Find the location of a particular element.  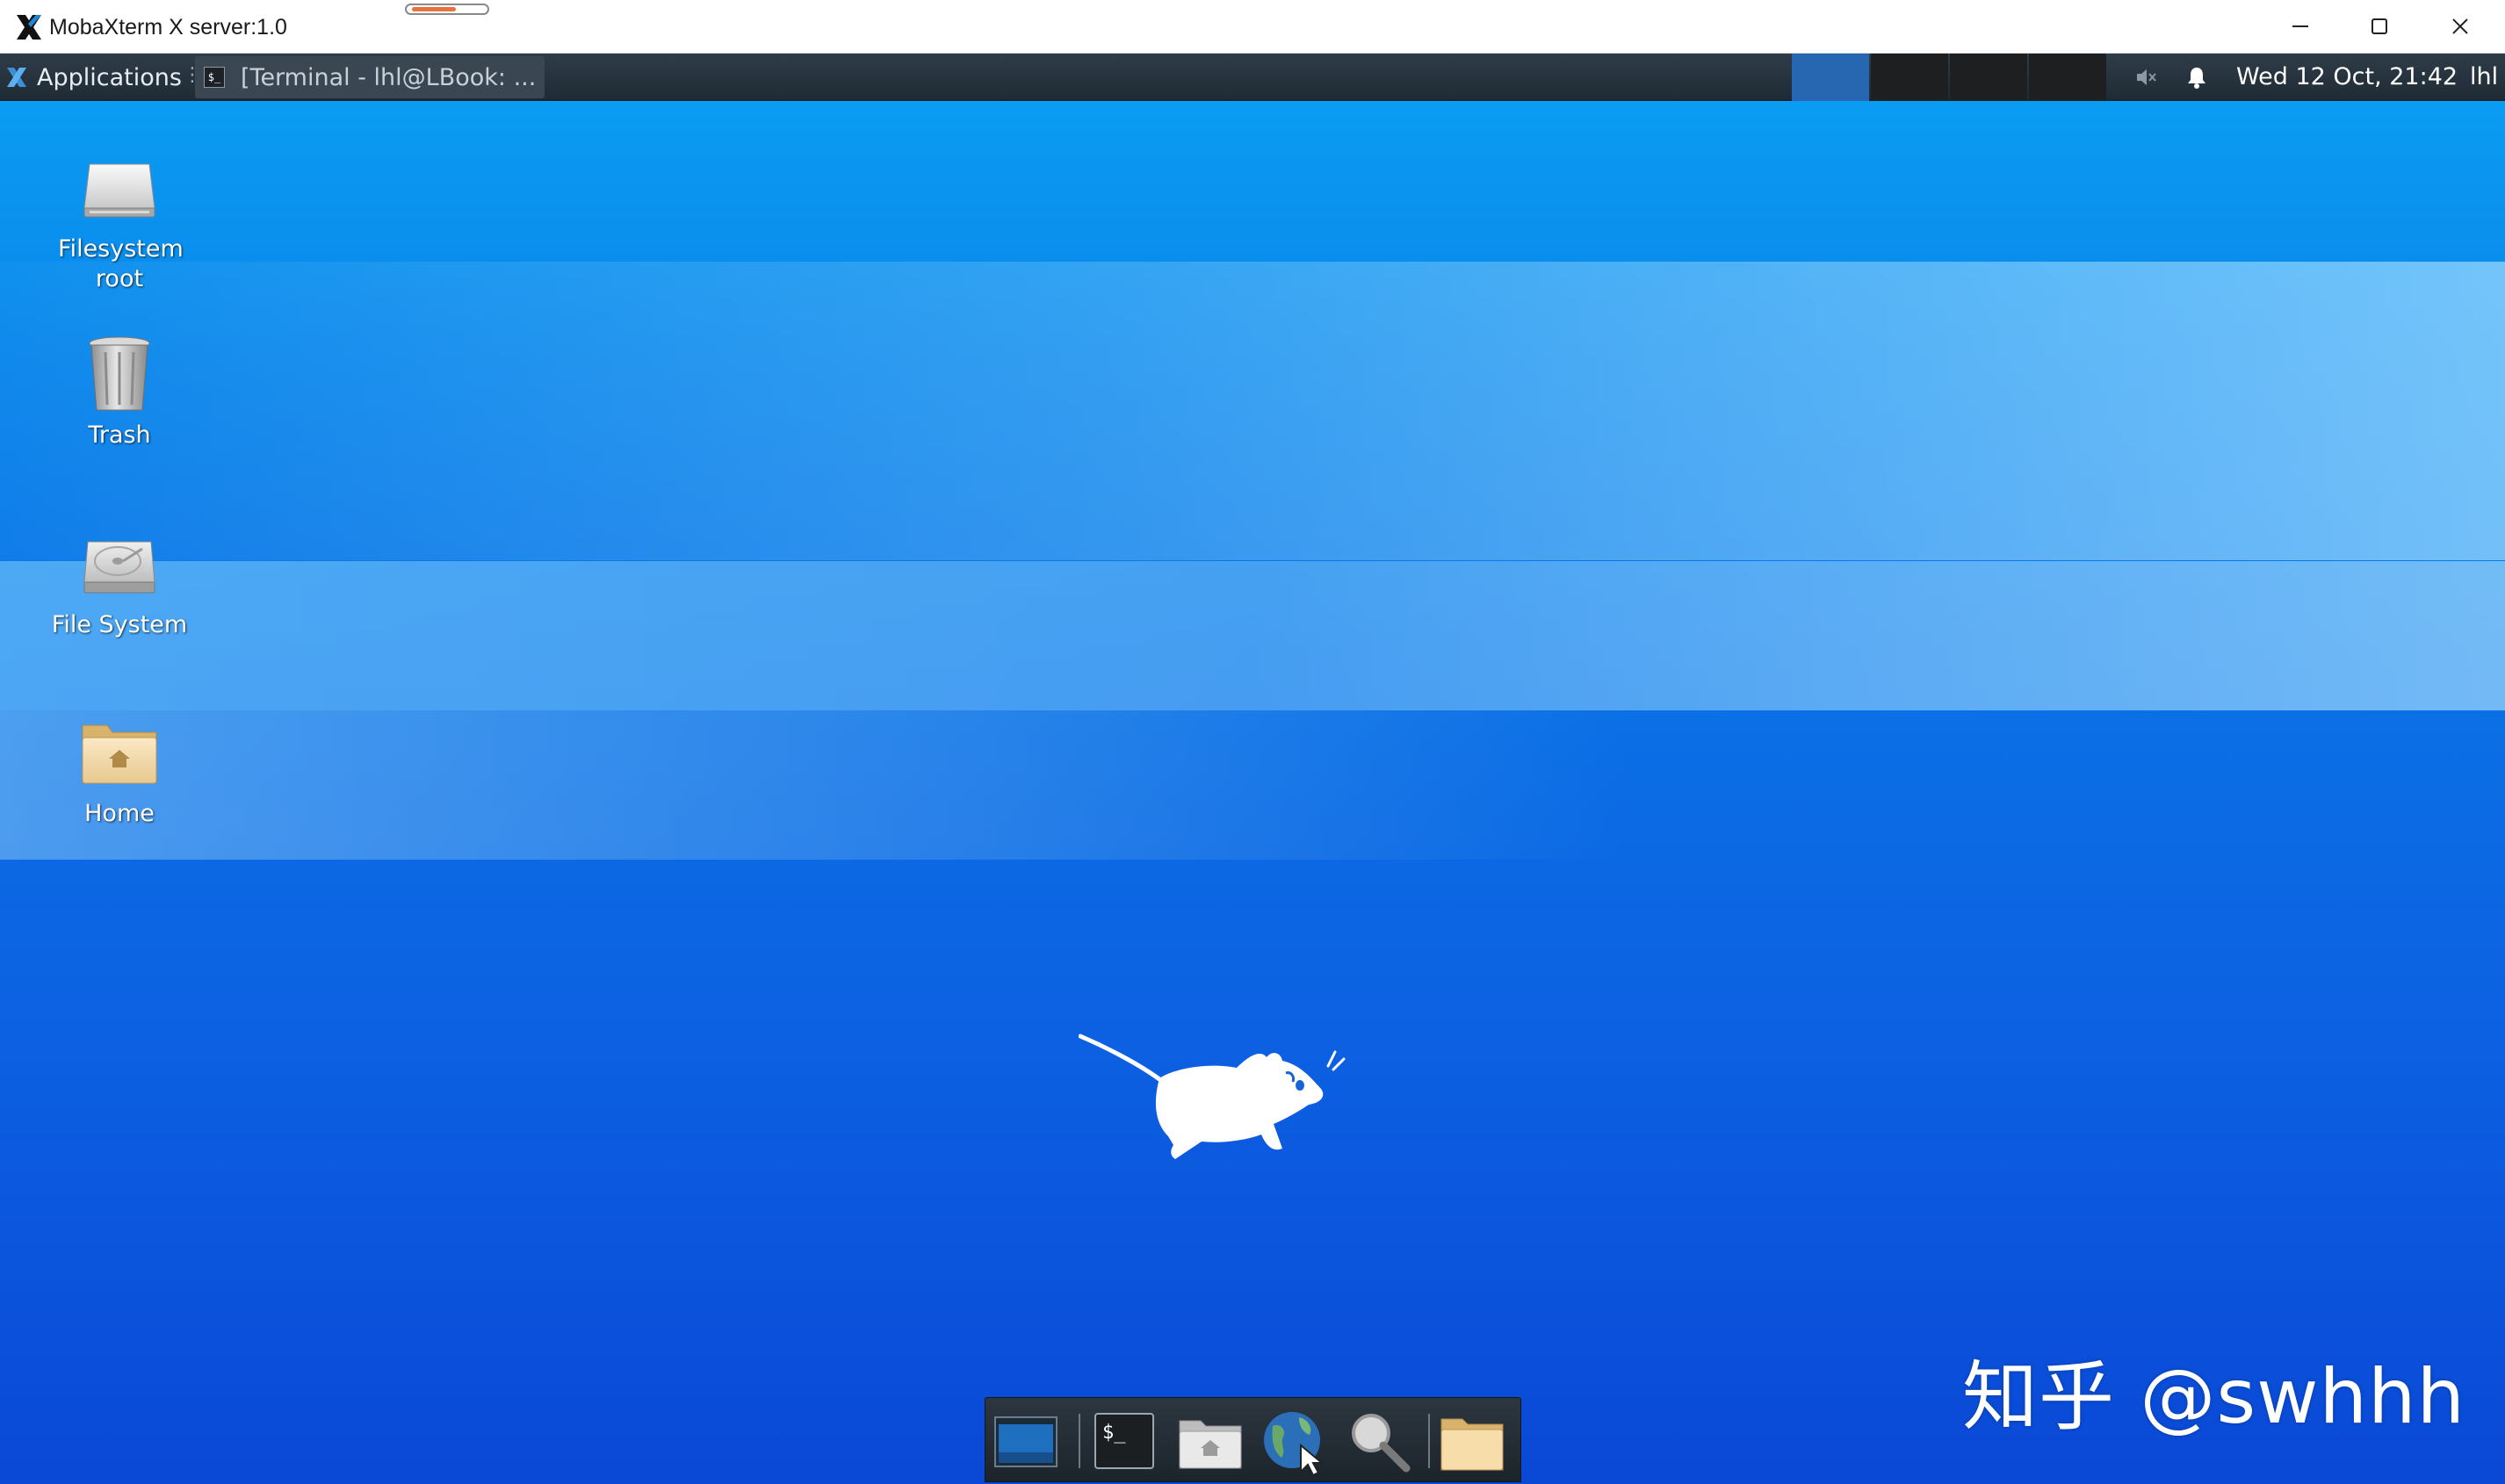

applications-menu-button: Applications is located at coordinates (93, 77).